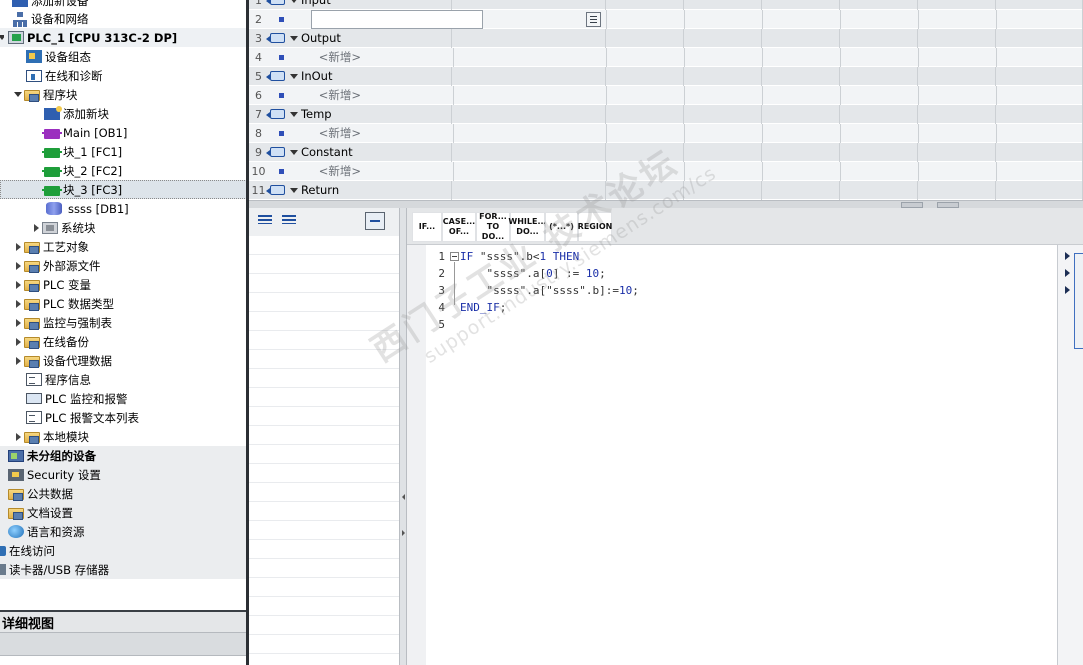  I want to click on collapse-left-icon, so click(403, 497).